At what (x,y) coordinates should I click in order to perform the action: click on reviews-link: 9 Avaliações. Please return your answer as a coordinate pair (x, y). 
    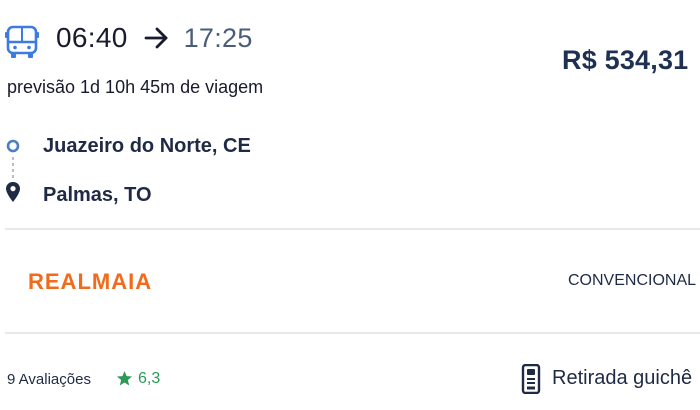
    Looking at the image, I should click on (49, 379).